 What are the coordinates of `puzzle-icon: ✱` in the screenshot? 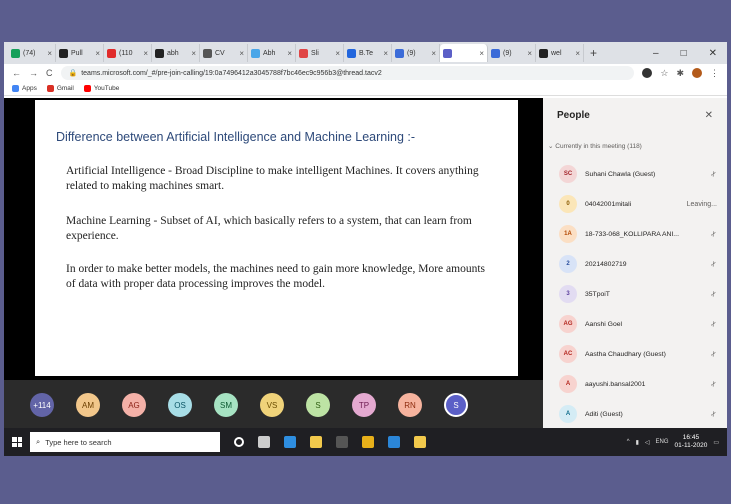 It's located at (680, 73).